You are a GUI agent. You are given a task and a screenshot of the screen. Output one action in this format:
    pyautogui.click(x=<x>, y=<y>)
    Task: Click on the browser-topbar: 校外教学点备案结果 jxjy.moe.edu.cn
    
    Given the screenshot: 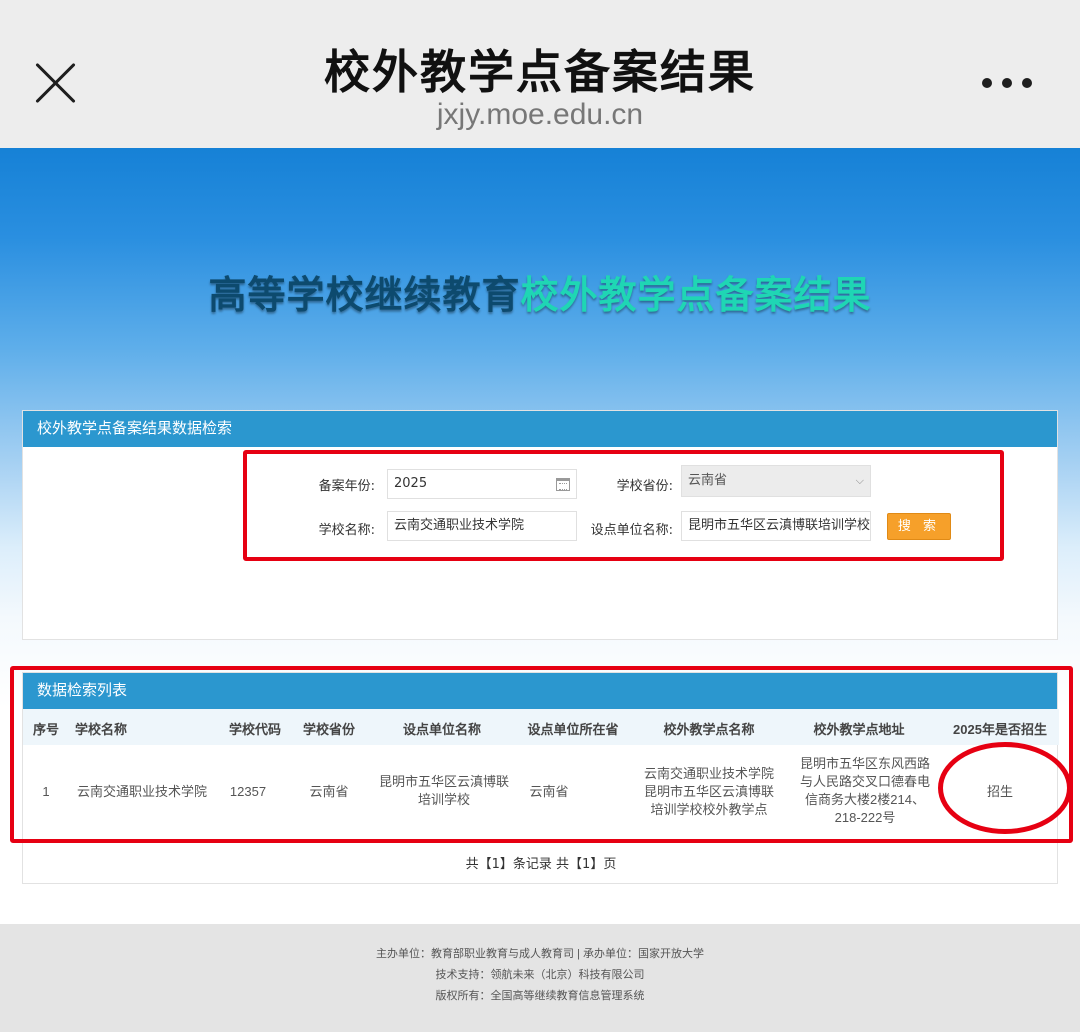 What is the action you would take?
    pyautogui.click(x=540, y=74)
    